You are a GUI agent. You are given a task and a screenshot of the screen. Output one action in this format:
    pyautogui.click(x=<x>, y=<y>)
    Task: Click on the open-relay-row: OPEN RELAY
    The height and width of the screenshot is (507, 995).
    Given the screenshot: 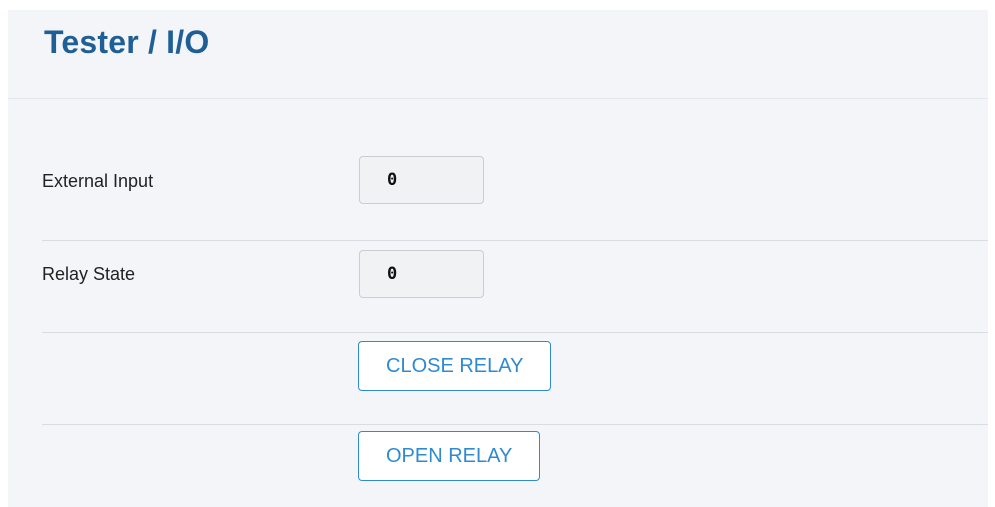 What is the action you would take?
    pyautogui.click(x=515, y=457)
    